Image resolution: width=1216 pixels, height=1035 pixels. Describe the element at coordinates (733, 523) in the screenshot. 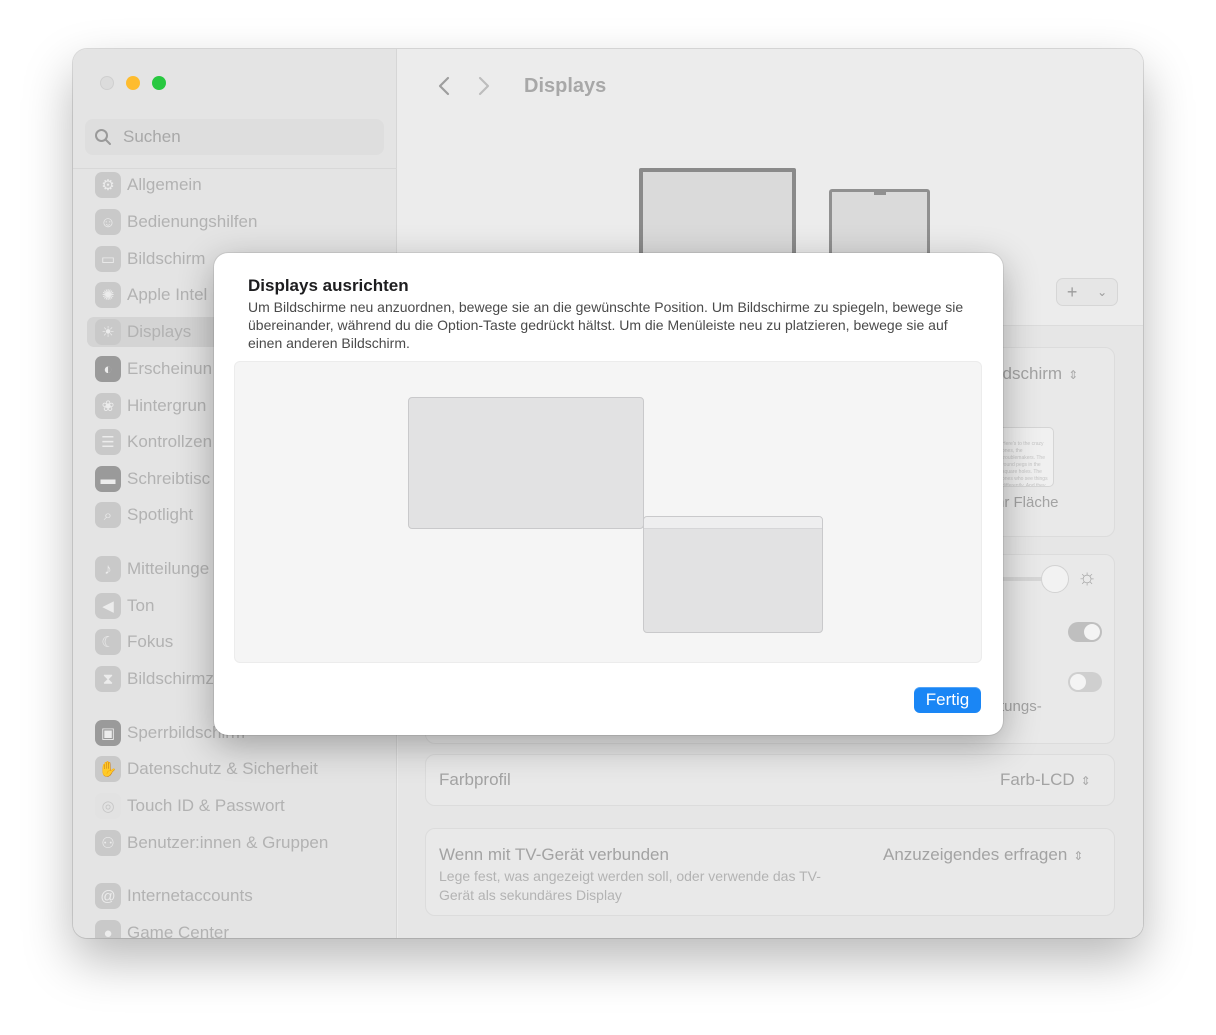

I see `menu-bar-indicator` at that location.